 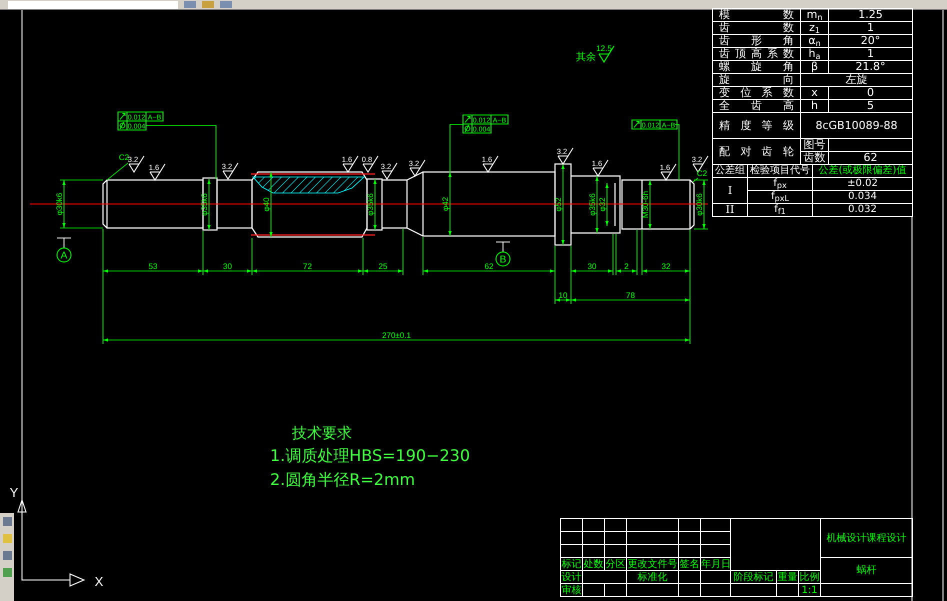 I want to click on row-label: 标准化, so click(x=652, y=577).